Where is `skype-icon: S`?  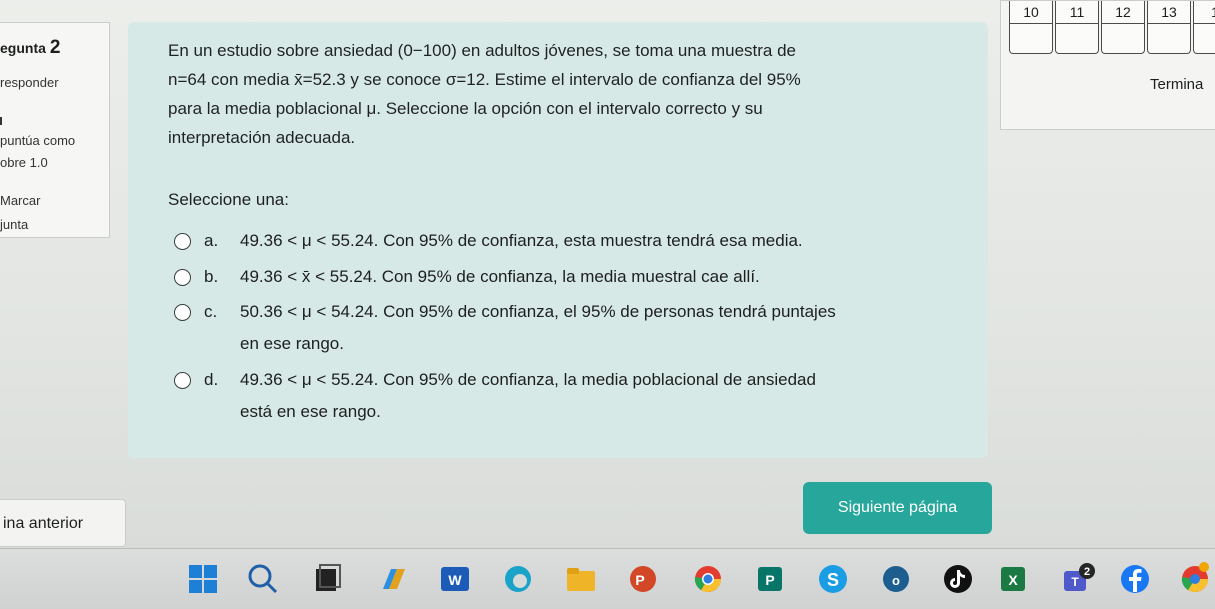 skype-icon: S is located at coordinates (833, 579).